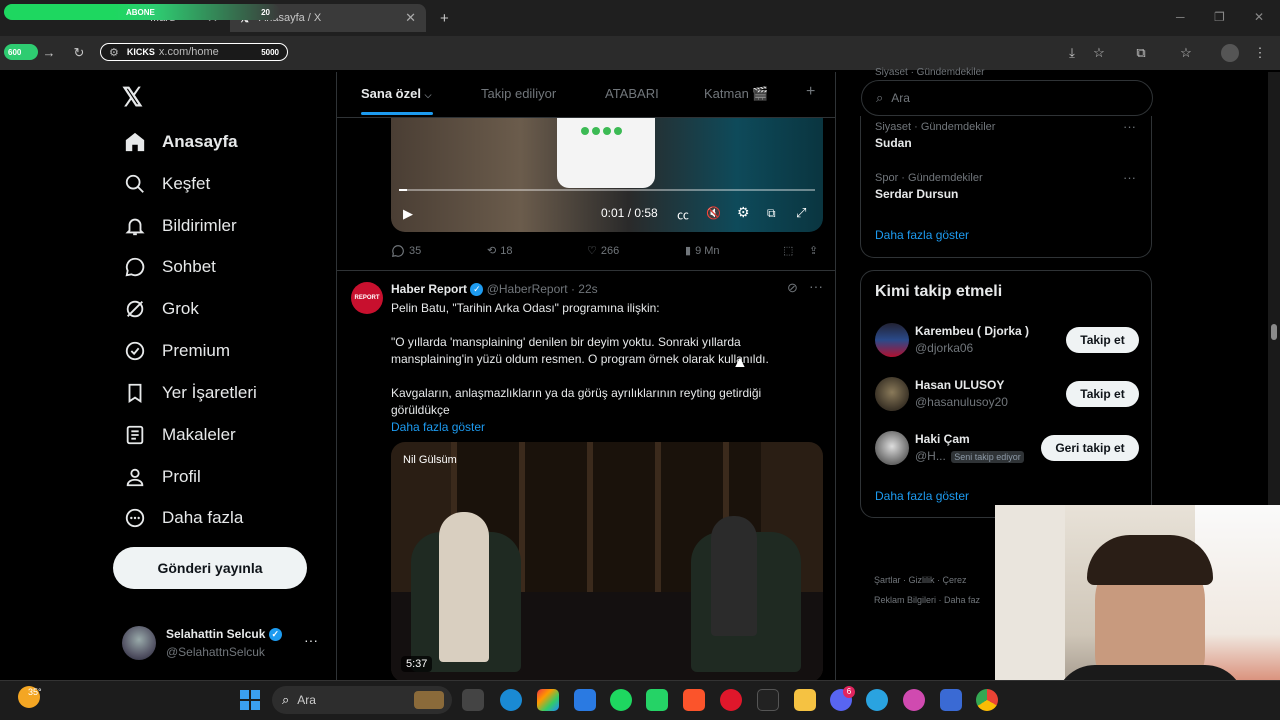 This screenshot has width=1280, height=720. Describe the element at coordinates (987, 700) in the screenshot. I see `chrome-icon` at that location.